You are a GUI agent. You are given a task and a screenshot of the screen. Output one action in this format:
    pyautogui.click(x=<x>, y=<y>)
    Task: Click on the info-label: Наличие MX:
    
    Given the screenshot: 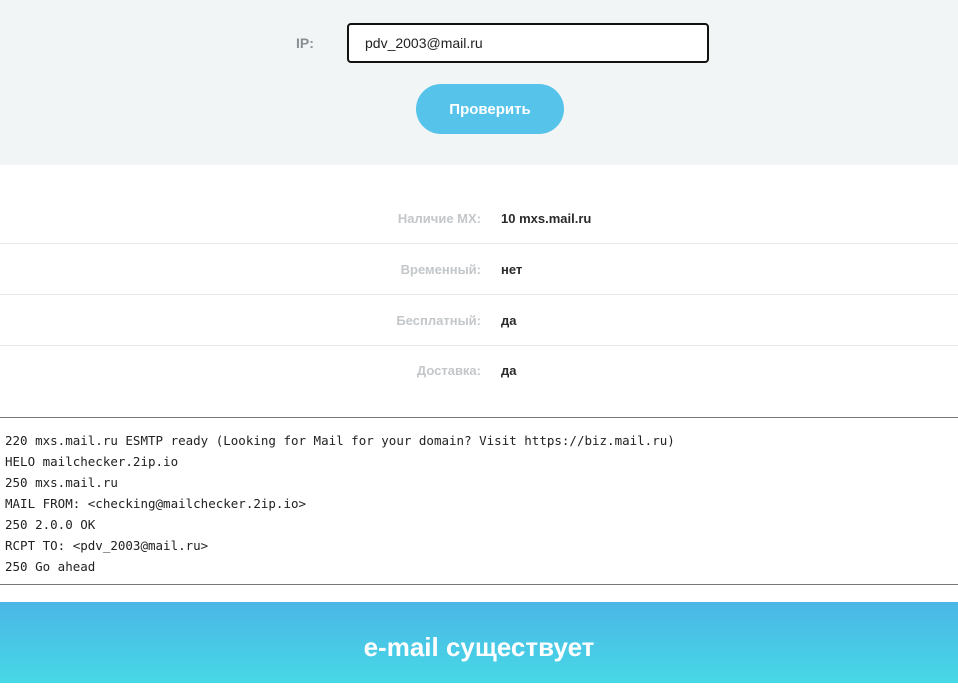 What is the action you would take?
    pyautogui.click(x=439, y=218)
    